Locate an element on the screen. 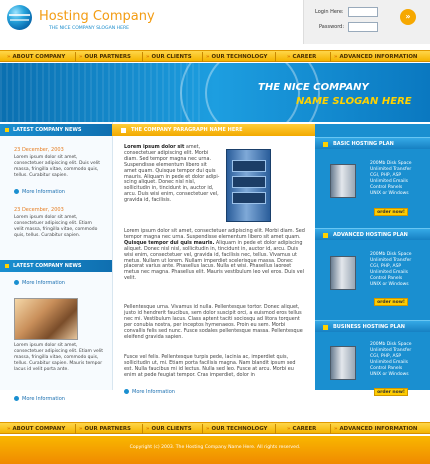 This screenshot has width=430, height=464. center-heading: THE COMPANY PARAGRAPH NAME HERE is located at coordinates (213, 130).